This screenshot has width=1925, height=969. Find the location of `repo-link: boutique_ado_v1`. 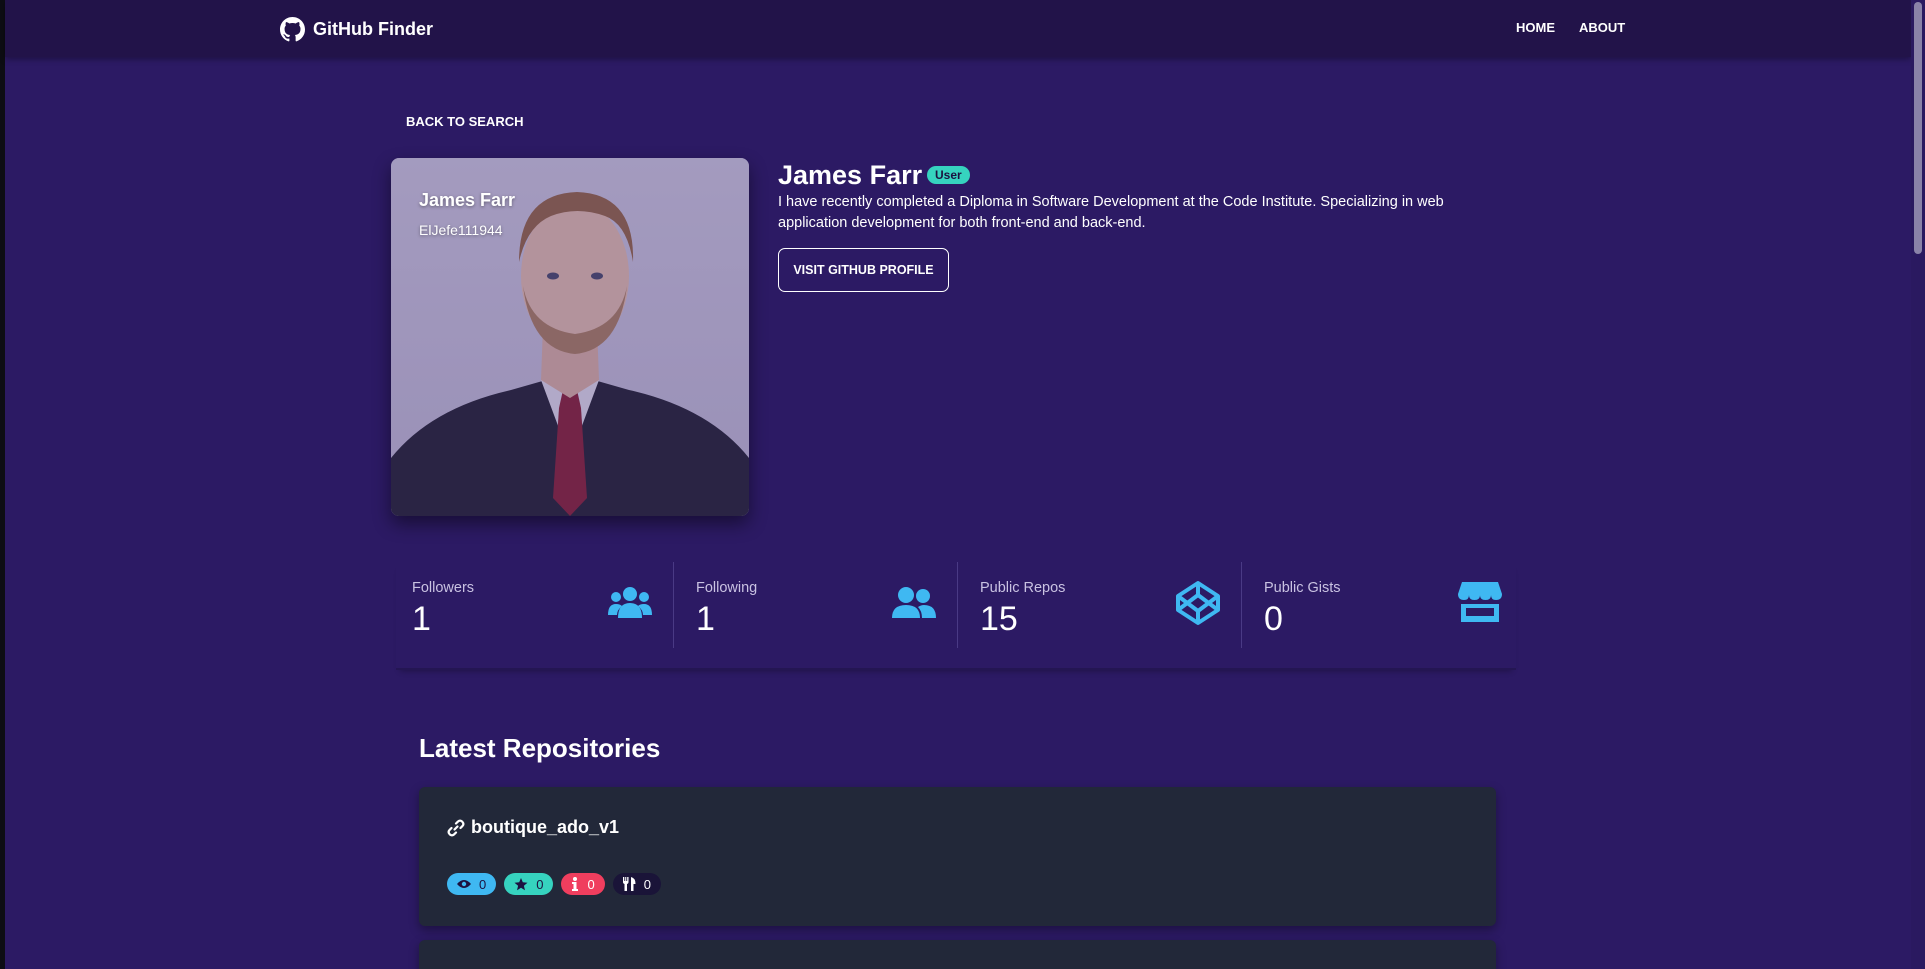

repo-link: boutique_ado_v1 is located at coordinates (533, 827).